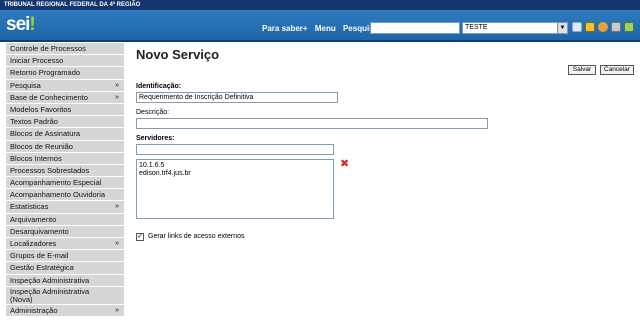 Image resolution: width=640 pixels, height=321 pixels. Describe the element at coordinates (65, 158) in the screenshot. I see `sidebar-item-blocos-internos: Blocos Internos` at that location.